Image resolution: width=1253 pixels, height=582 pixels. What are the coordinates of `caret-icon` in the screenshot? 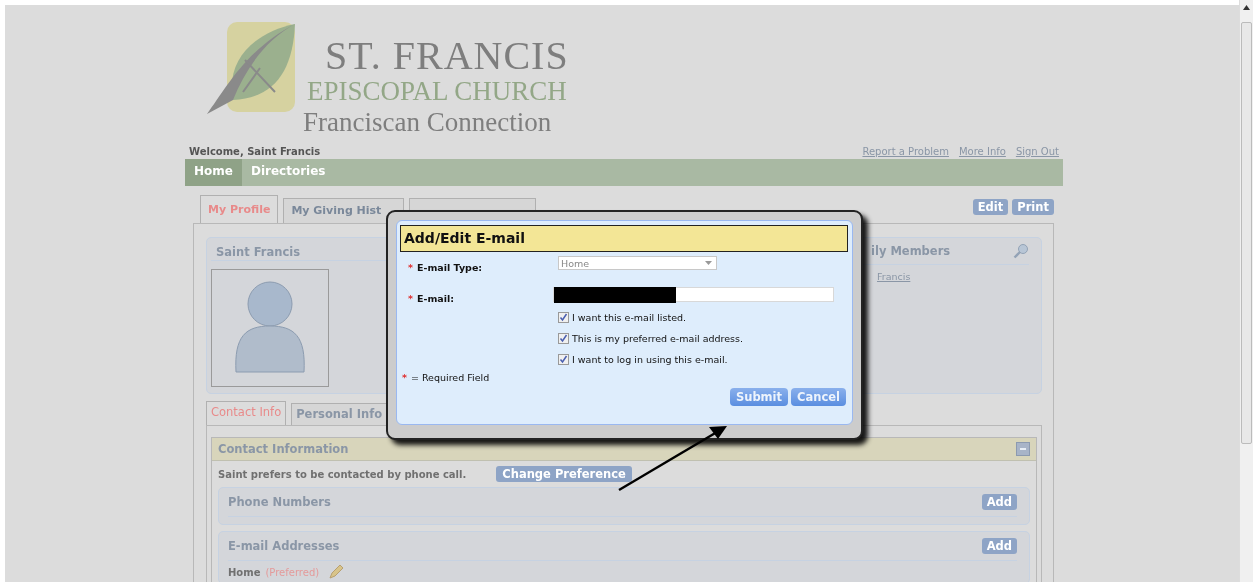 It's located at (708, 263).